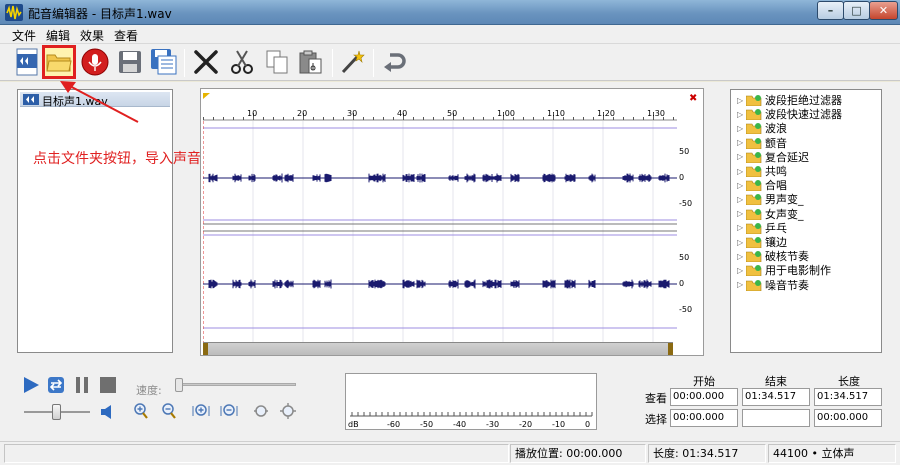 This screenshot has width=900, height=465. Describe the element at coordinates (848, 397) in the screenshot. I see `view-length-field: 01:34.517` at that location.